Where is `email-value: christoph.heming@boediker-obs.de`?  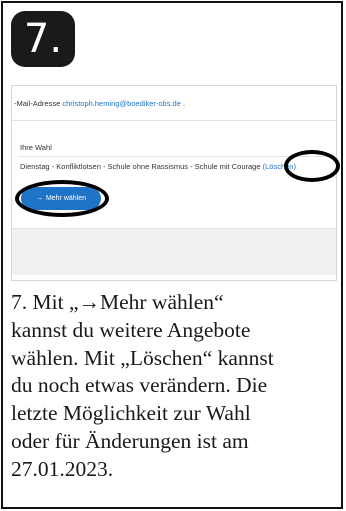 email-value: christoph.heming@boediker-obs.de is located at coordinates (121, 103).